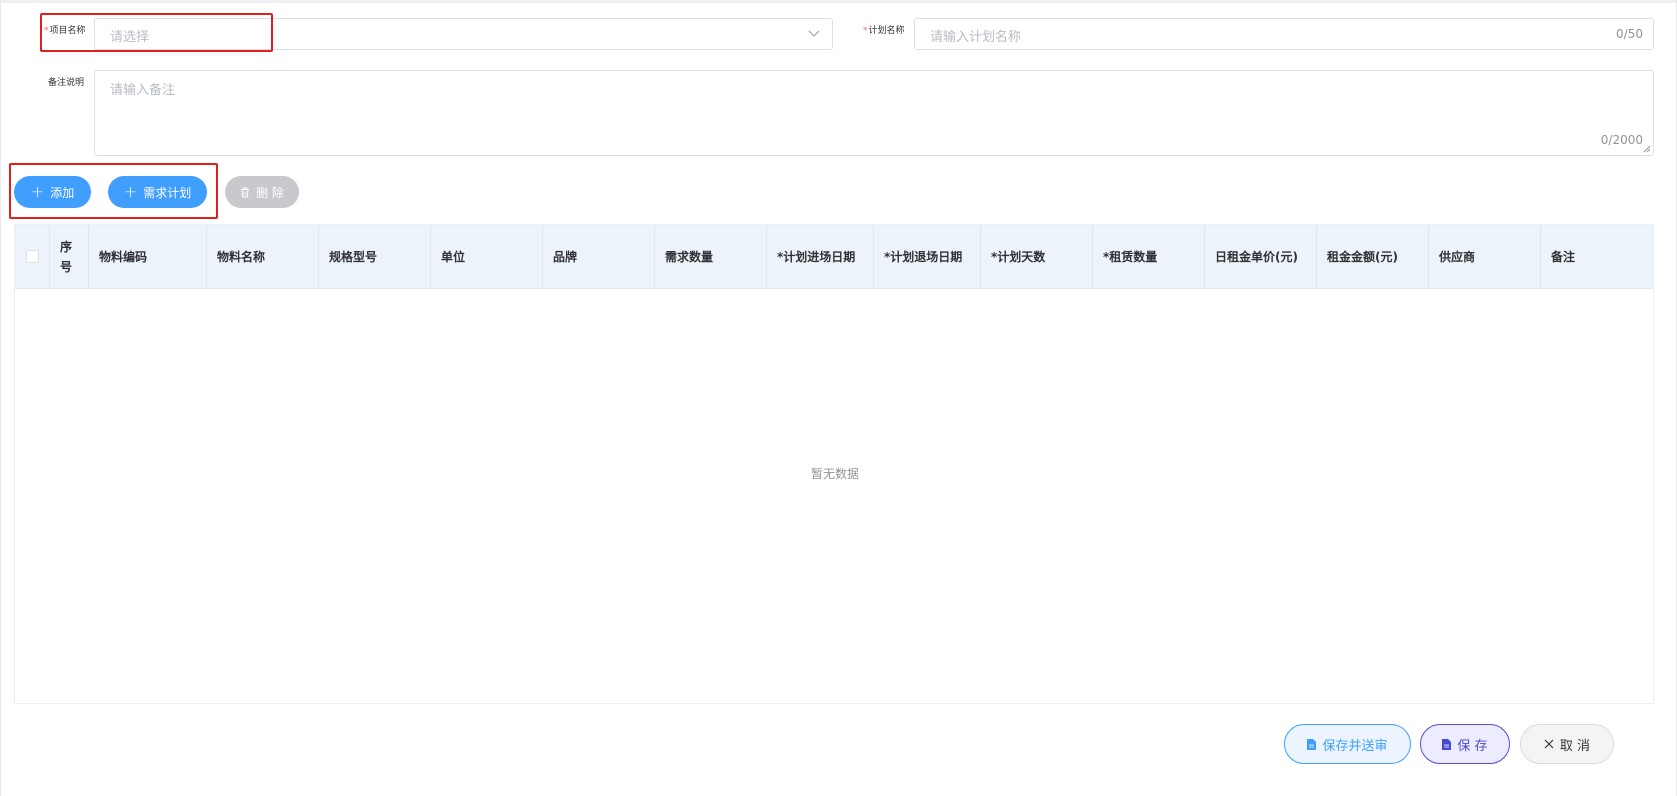 Image resolution: width=1677 pixels, height=796 pixels. Describe the element at coordinates (1647, 149) in the screenshot. I see `resize-handle-icon` at that location.